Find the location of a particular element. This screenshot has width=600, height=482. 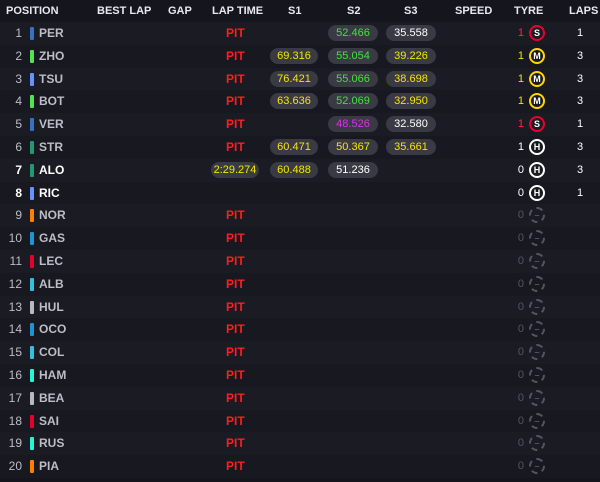

sector-s2-time: 55.054 is located at coordinates (353, 55).